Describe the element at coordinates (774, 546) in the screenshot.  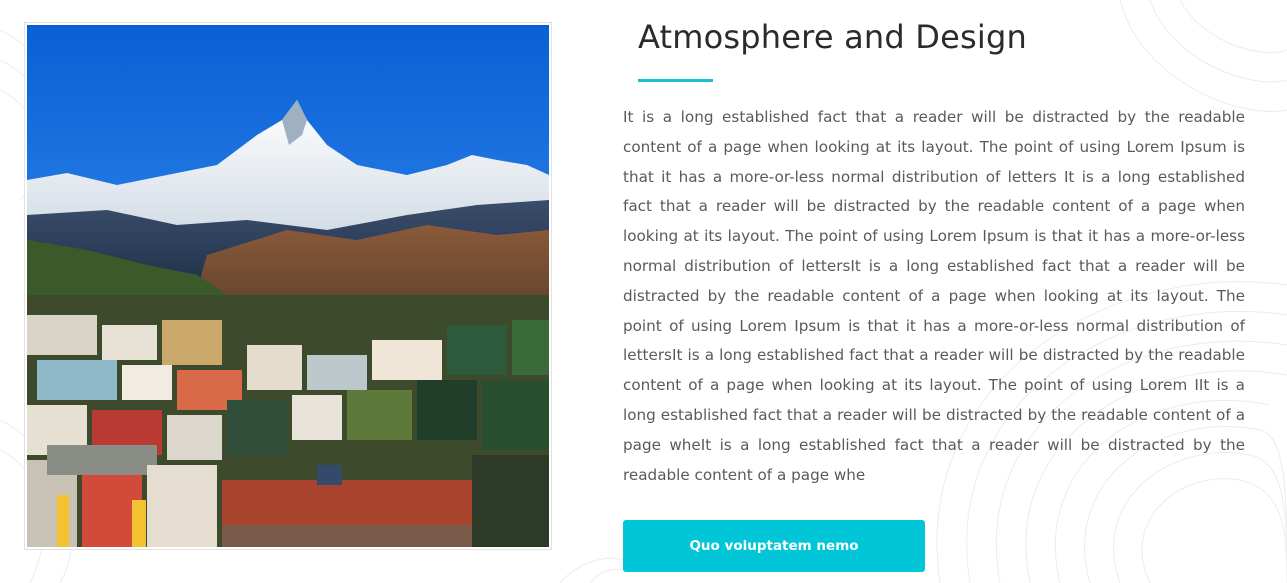
I see `cta-button: Quo voluptatem nemo` at that location.